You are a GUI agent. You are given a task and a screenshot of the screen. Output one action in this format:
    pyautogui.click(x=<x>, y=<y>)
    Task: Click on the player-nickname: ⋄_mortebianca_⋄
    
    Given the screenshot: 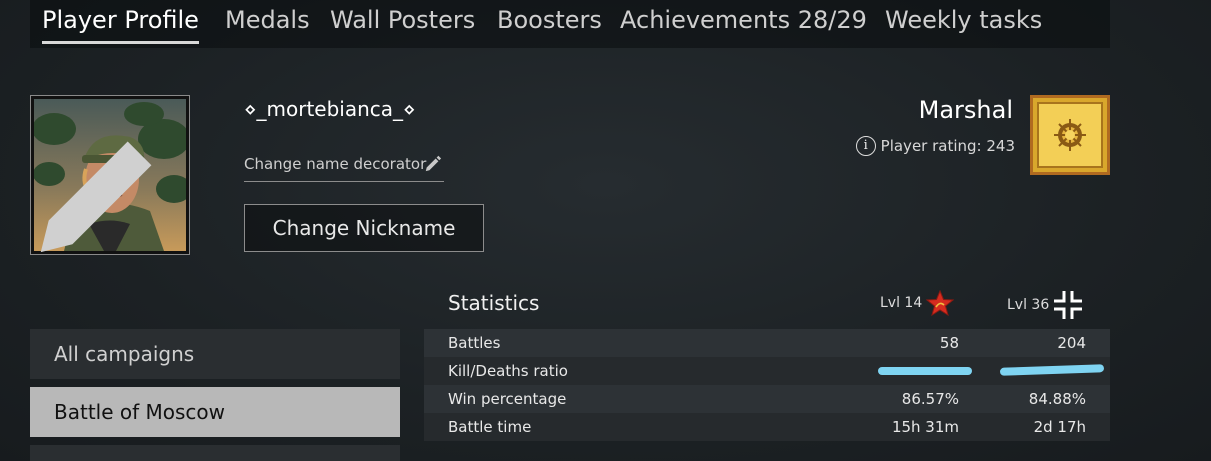 What is the action you would take?
    pyautogui.click(x=330, y=109)
    